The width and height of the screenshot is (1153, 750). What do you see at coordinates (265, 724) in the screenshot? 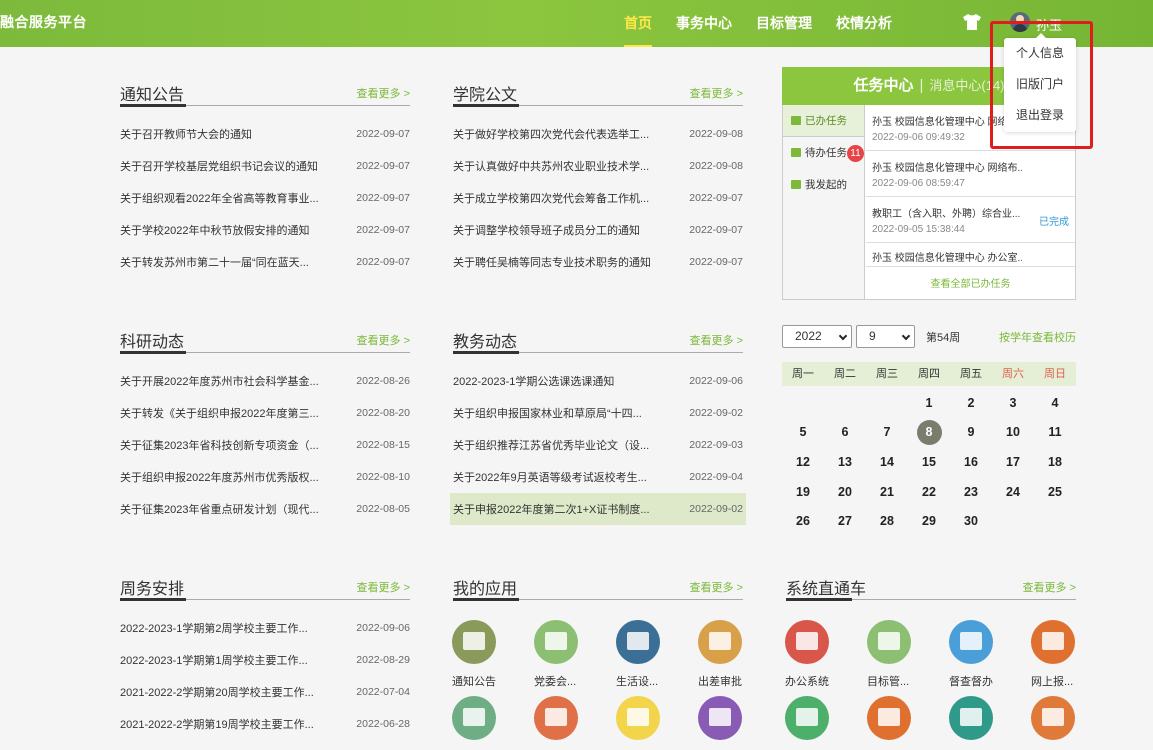
I see `list-item: 2021-2022-2学期第19周学校主要工作... 2022-06-28` at bounding box center [265, 724].